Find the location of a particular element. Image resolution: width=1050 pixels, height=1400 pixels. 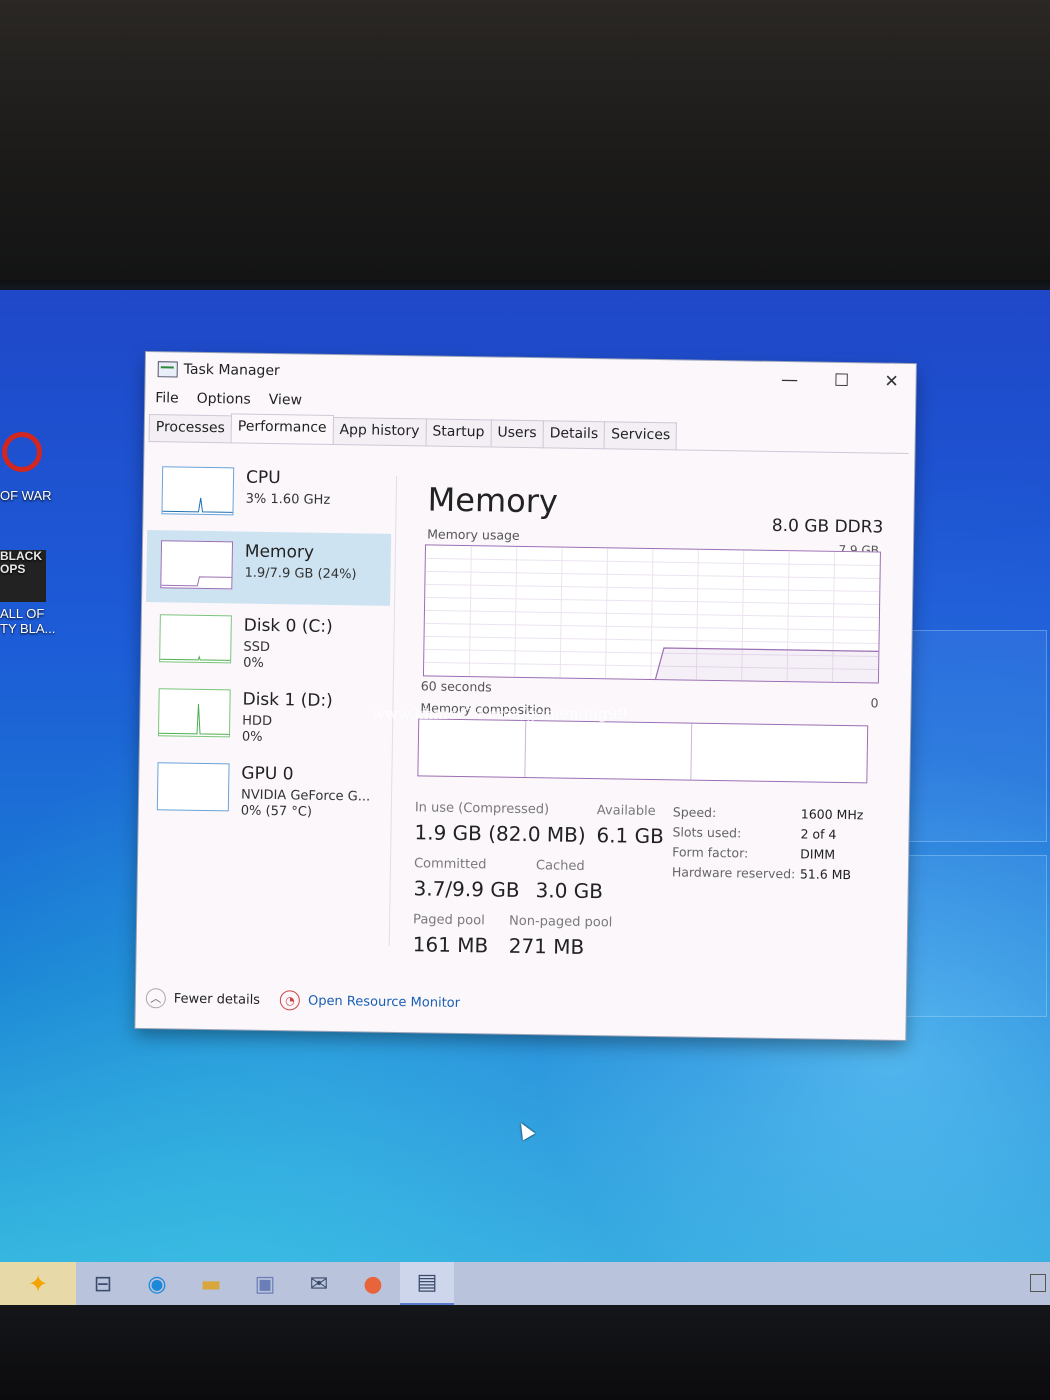

task-manager-app-icon is located at coordinates (167, 369).